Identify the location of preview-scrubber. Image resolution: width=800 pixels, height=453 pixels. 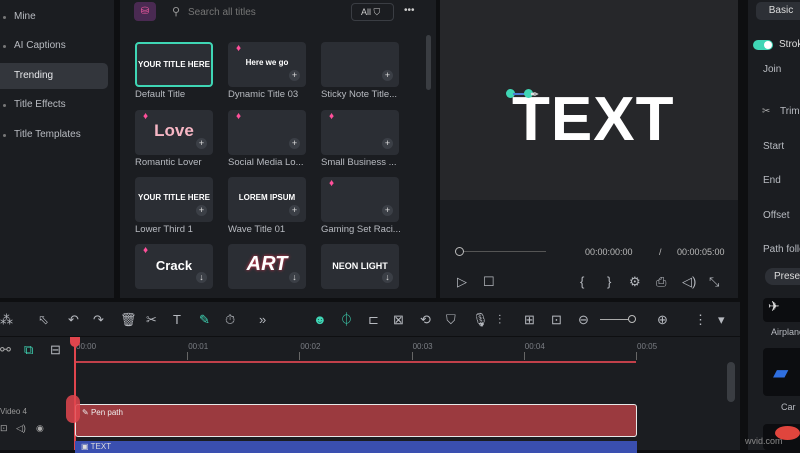
(502, 251).